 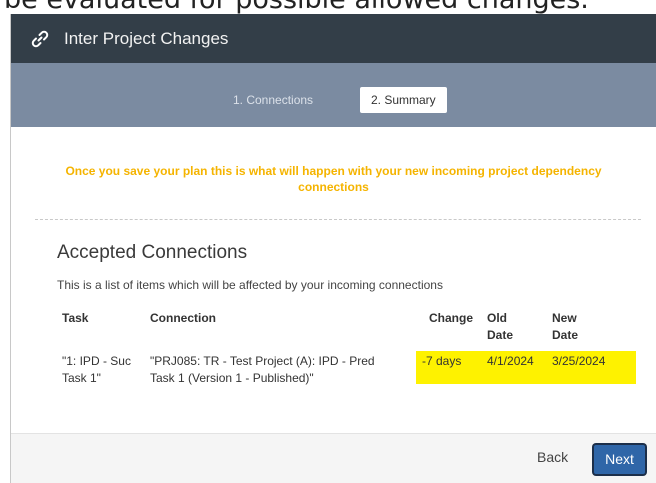 What do you see at coordinates (619, 459) in the screenshot?
I see `next-button: Next` at bounding box center [619, 459].